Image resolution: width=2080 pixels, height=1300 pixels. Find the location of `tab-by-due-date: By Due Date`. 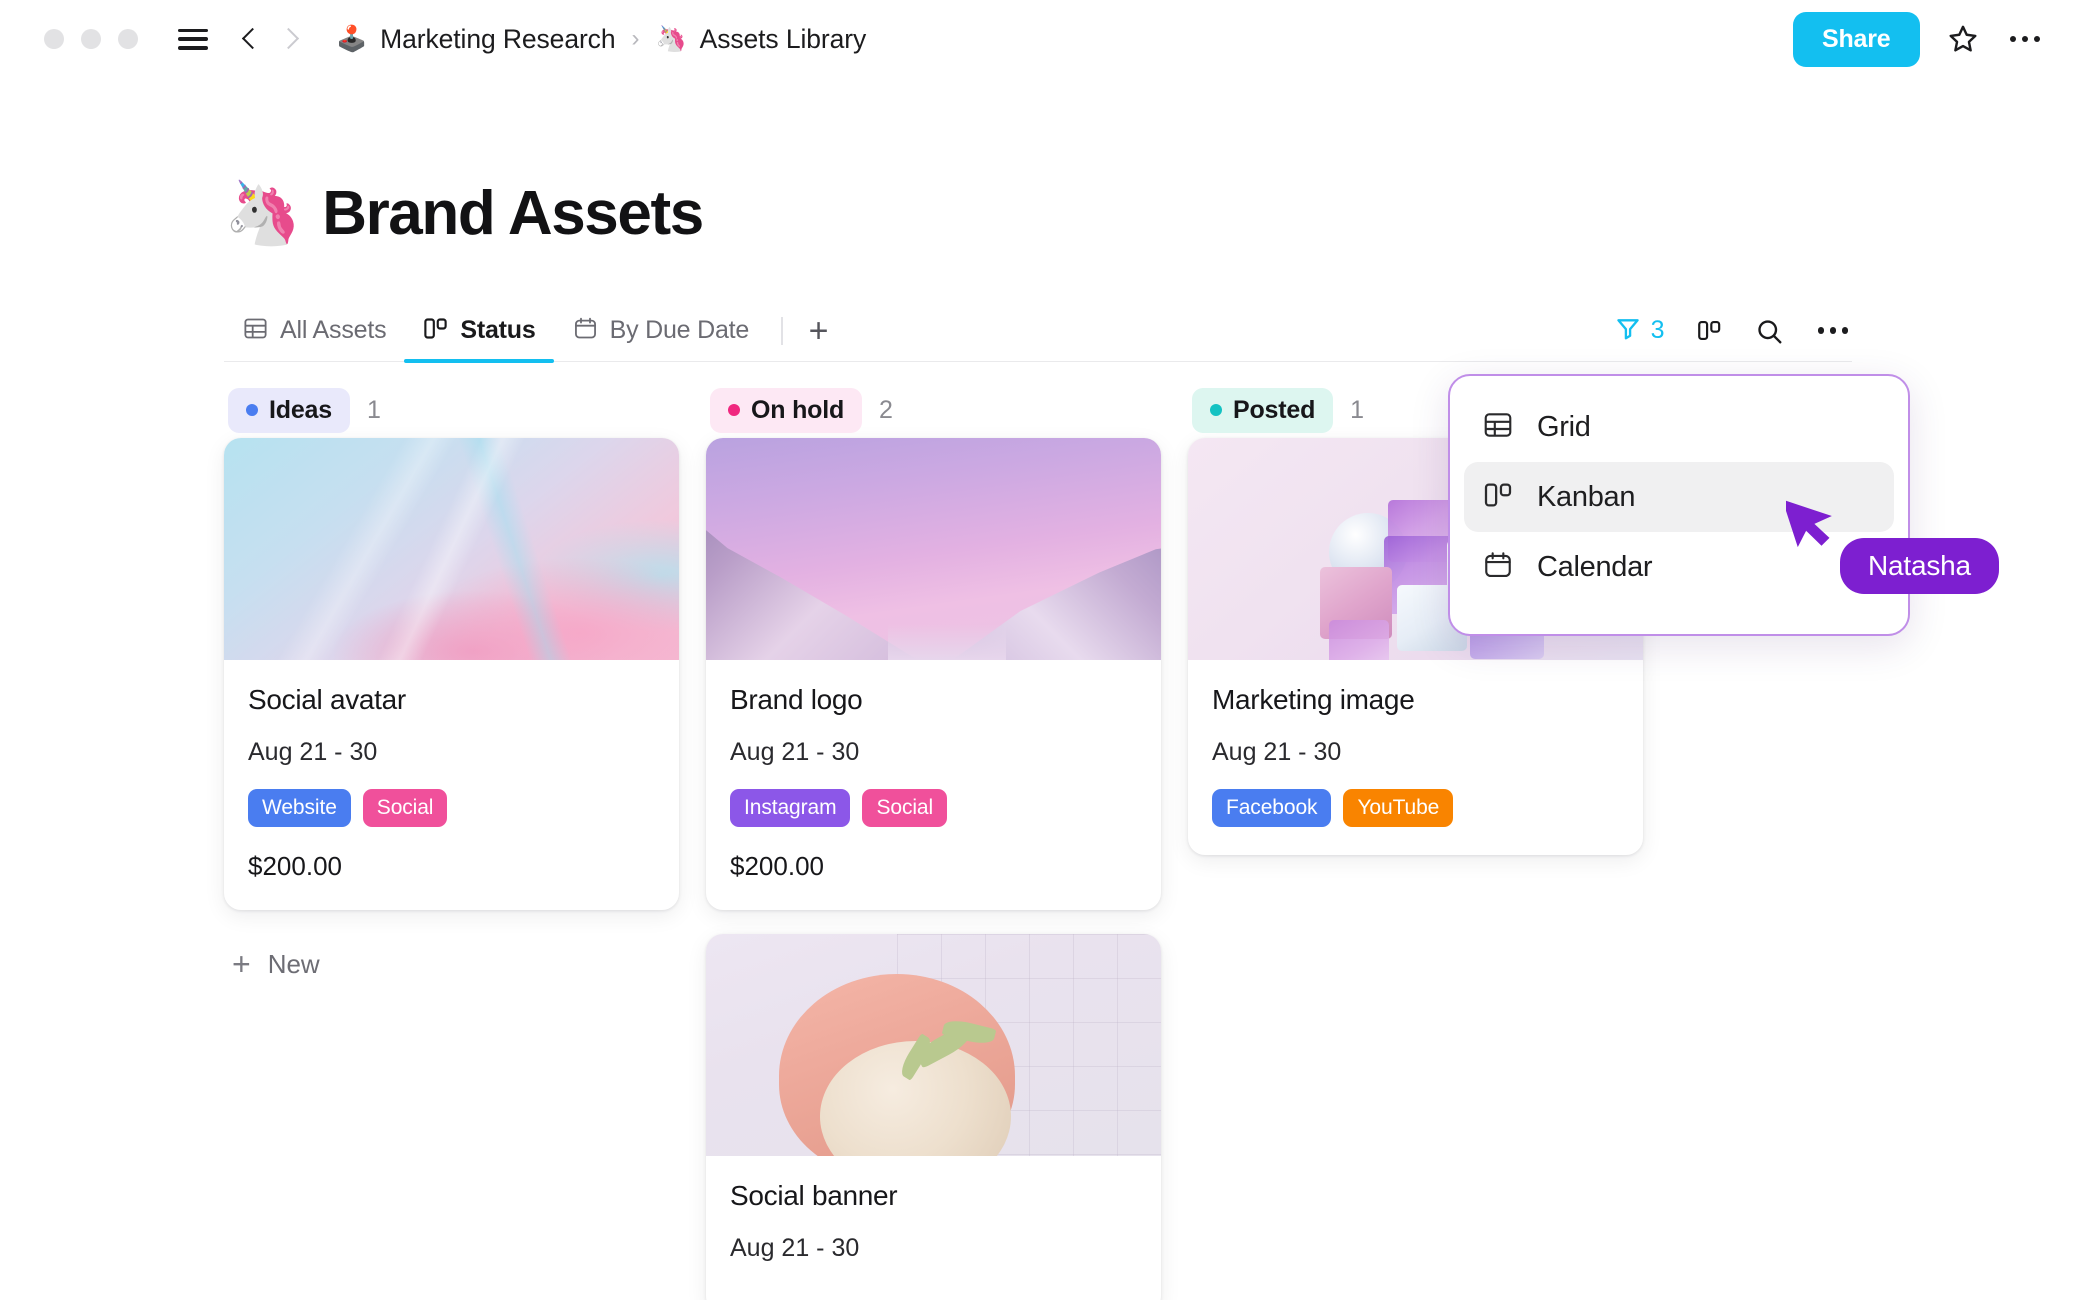

tab-by-due-date: By Due Date is located at coordinates (661, 331).